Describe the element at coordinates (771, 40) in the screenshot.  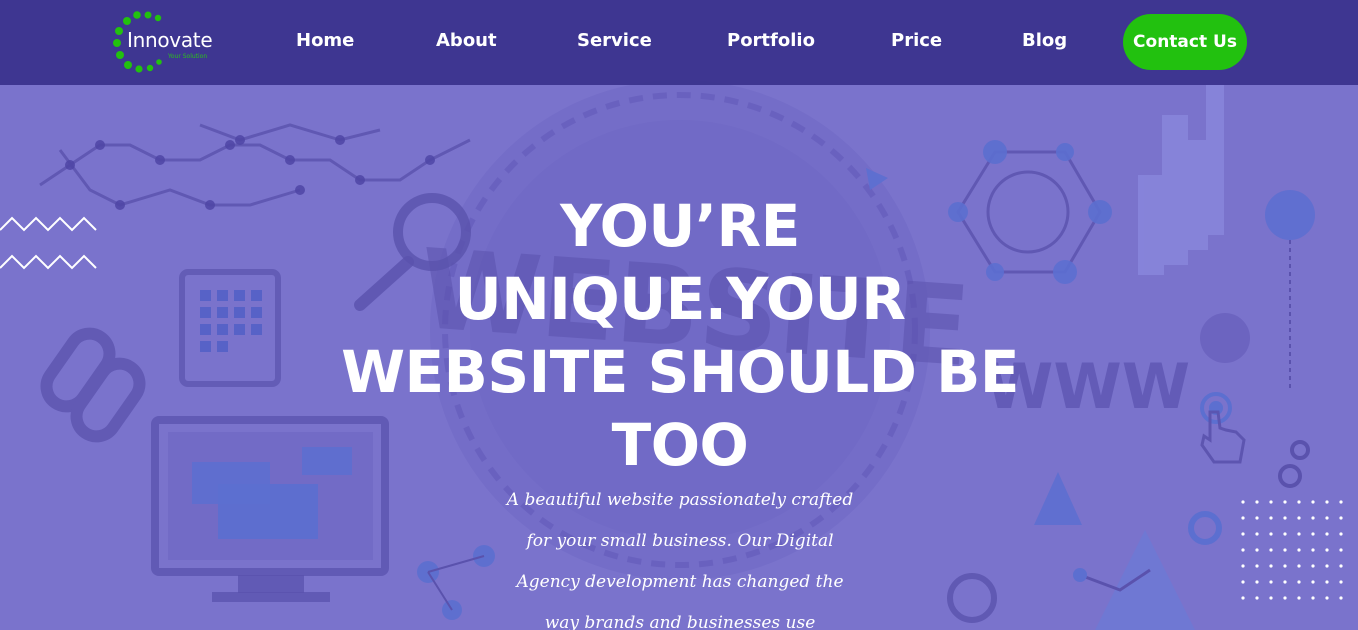
I see `nav-portfolio: Portfolio` at that location.